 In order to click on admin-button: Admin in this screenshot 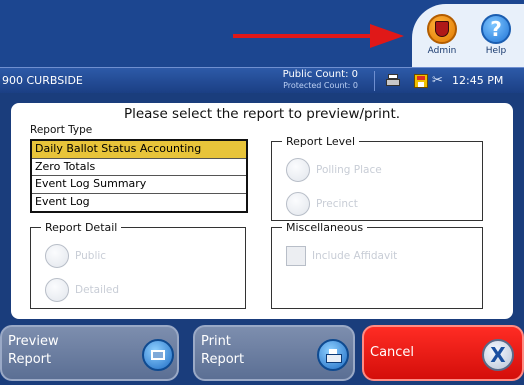, I will do `click(442, 34)`.